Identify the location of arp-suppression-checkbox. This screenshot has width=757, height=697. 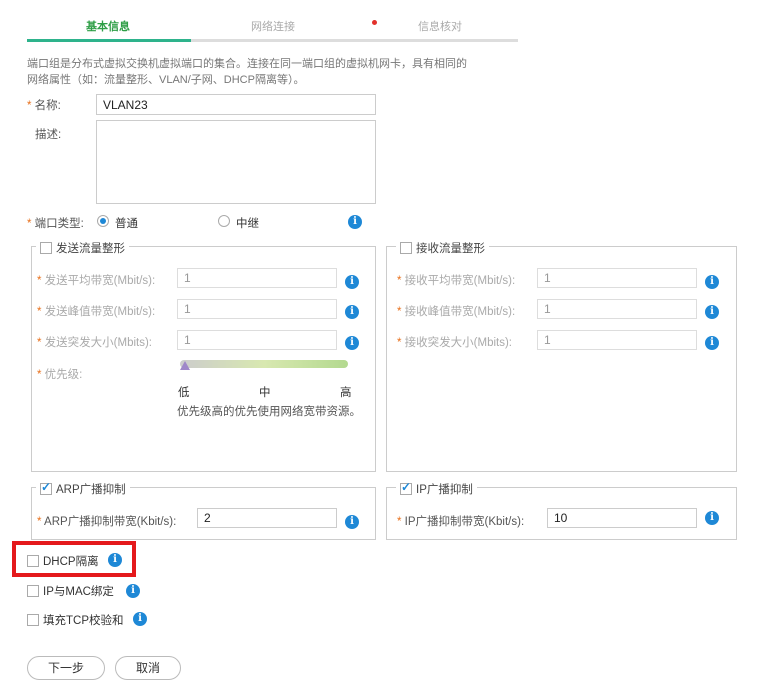
(46, 487).